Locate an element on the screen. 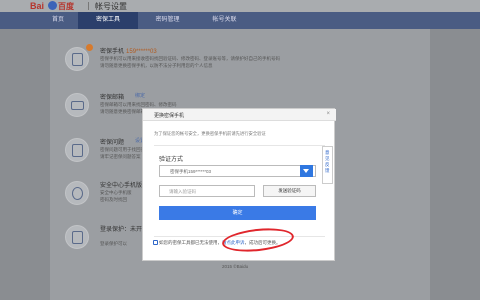 The width and height of the screenshot is (480, 300). row-desc: 请勿随意更换密保手机，以防不法分子利用您的个人信息 is located at coordinates (156, 65).